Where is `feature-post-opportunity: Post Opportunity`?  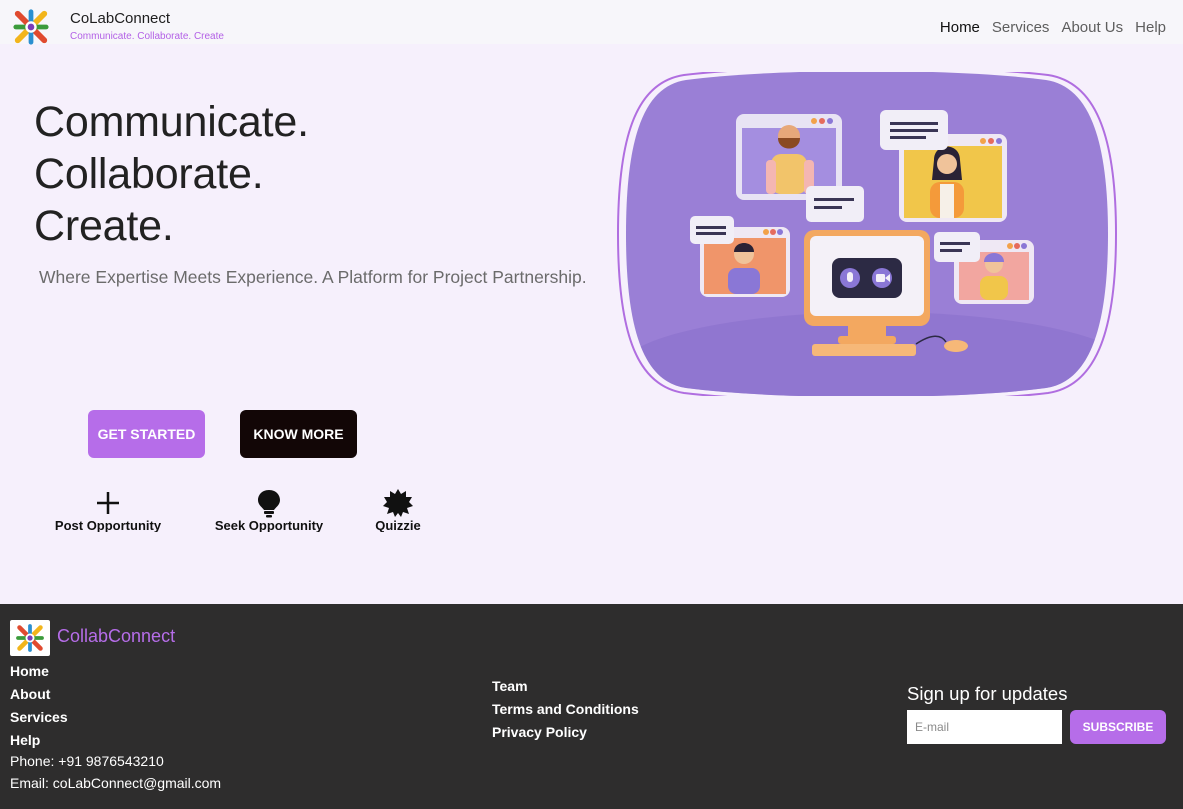
feature-post-opportunity: Post Opportunity is located at coordinates (108, 510).